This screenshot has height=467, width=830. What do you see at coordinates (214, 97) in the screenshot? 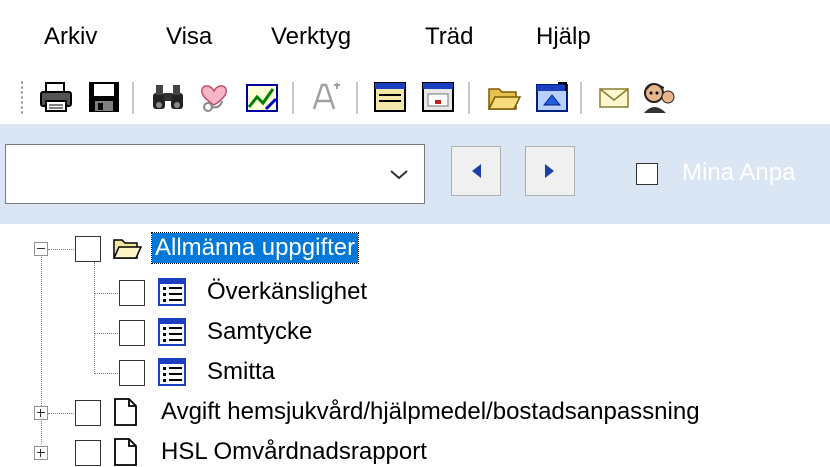
I see `heart-stethoscope-icon` at bounding box center [214, 97].